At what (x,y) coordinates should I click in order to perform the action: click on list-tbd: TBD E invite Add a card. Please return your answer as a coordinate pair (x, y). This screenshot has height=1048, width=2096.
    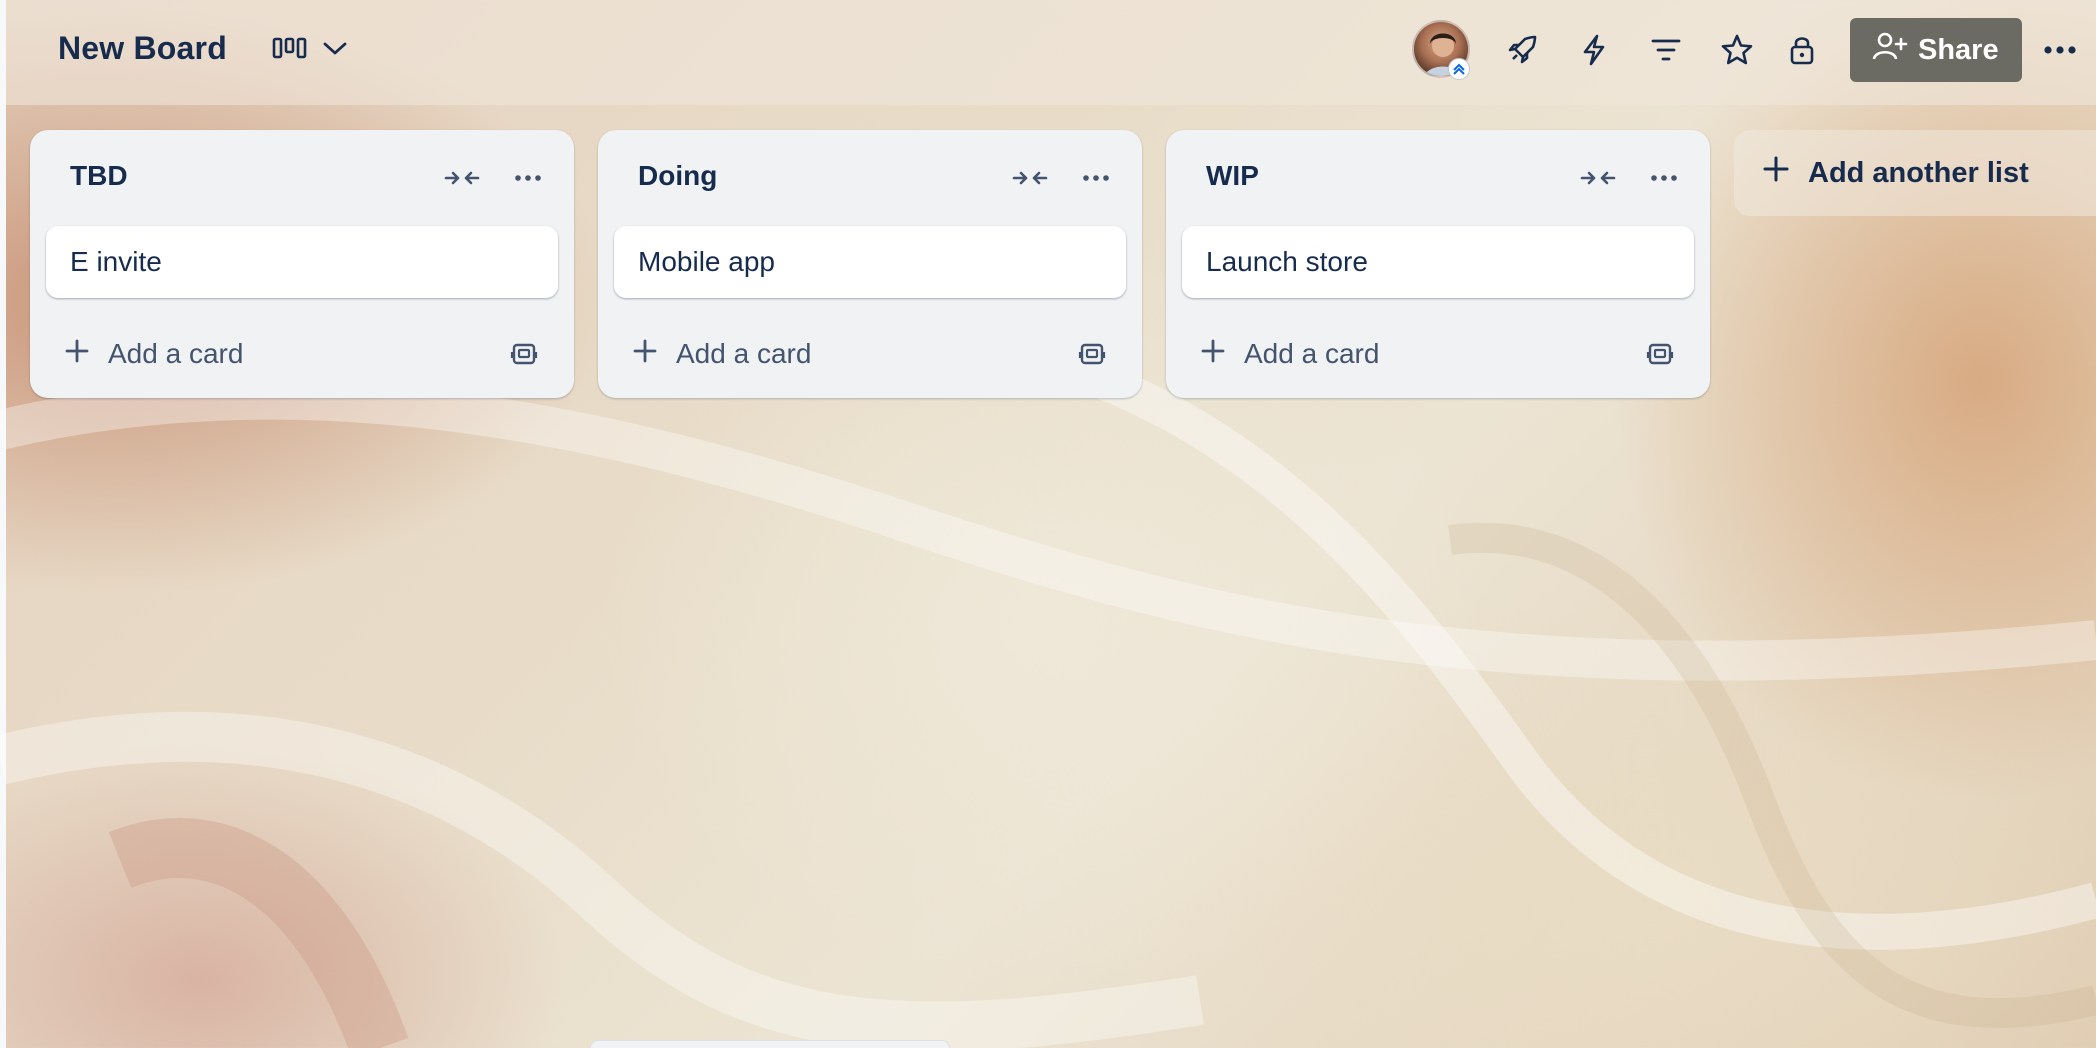
    Looking at the image, I should click on (302, 264).